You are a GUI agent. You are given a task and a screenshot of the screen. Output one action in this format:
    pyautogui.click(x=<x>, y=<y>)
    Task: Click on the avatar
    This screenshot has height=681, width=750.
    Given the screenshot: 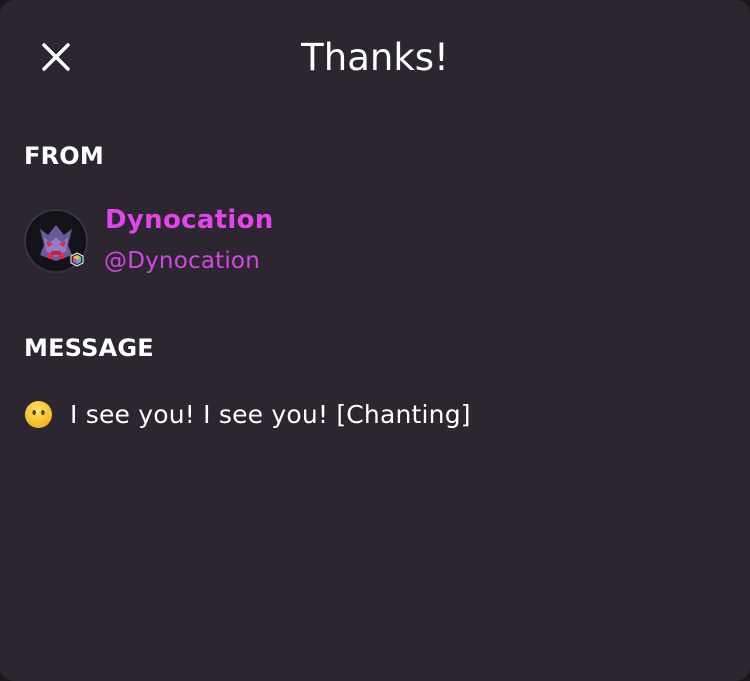 What is the action you would take?
    pyautogui.click(x=56, y=241)
    